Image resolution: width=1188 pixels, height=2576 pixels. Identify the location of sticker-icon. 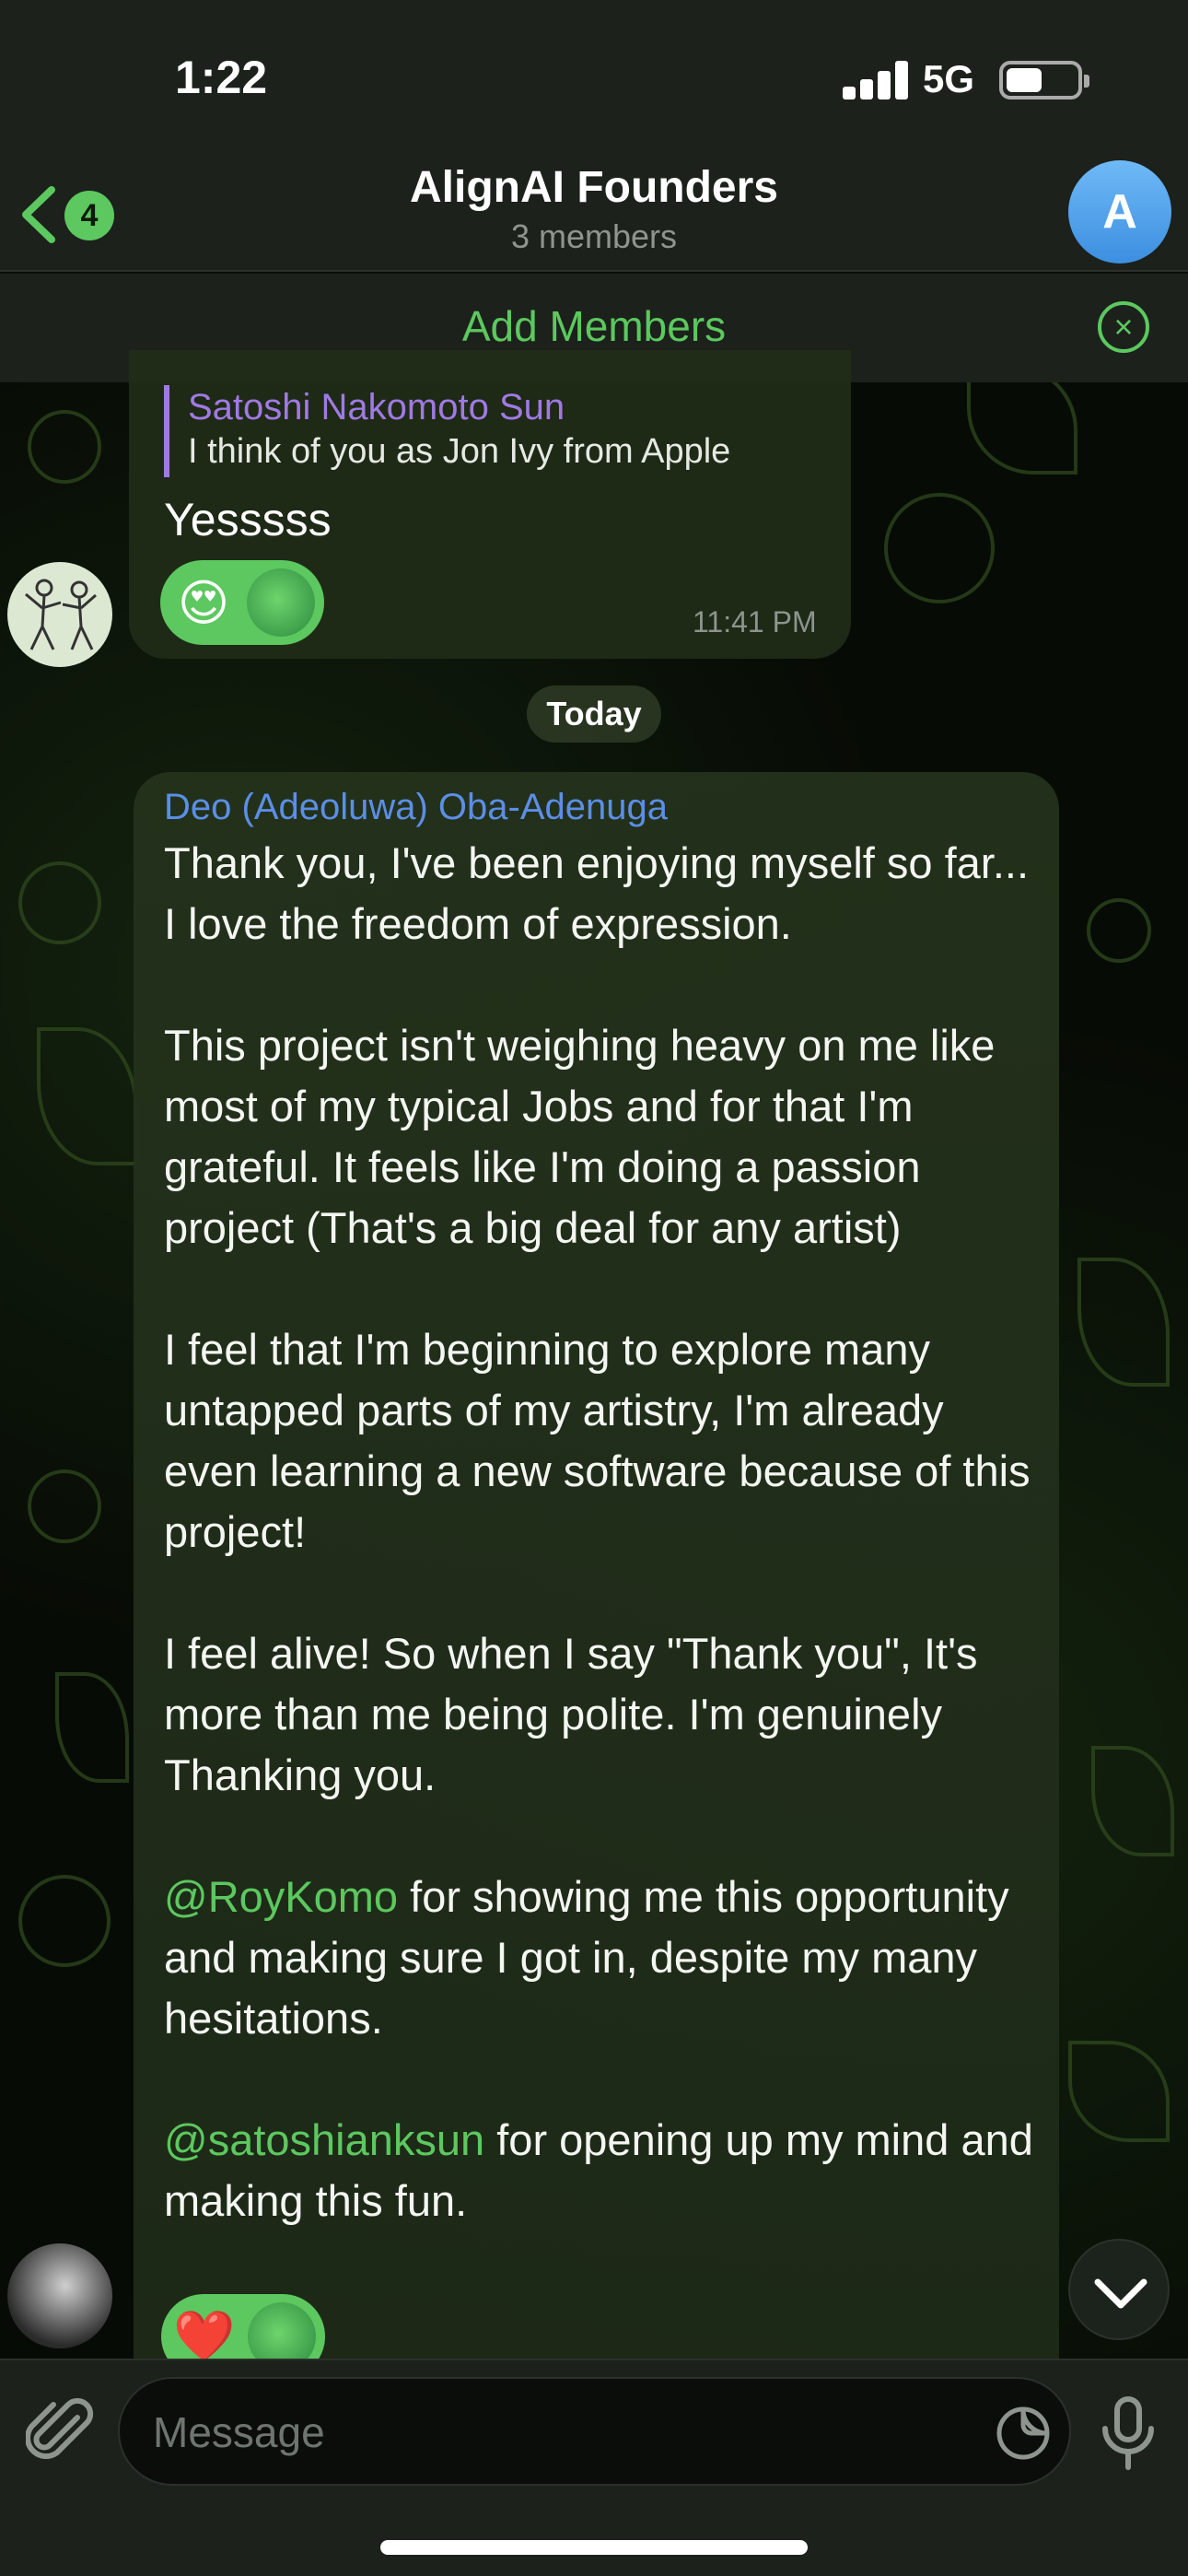
(1023, 2433).